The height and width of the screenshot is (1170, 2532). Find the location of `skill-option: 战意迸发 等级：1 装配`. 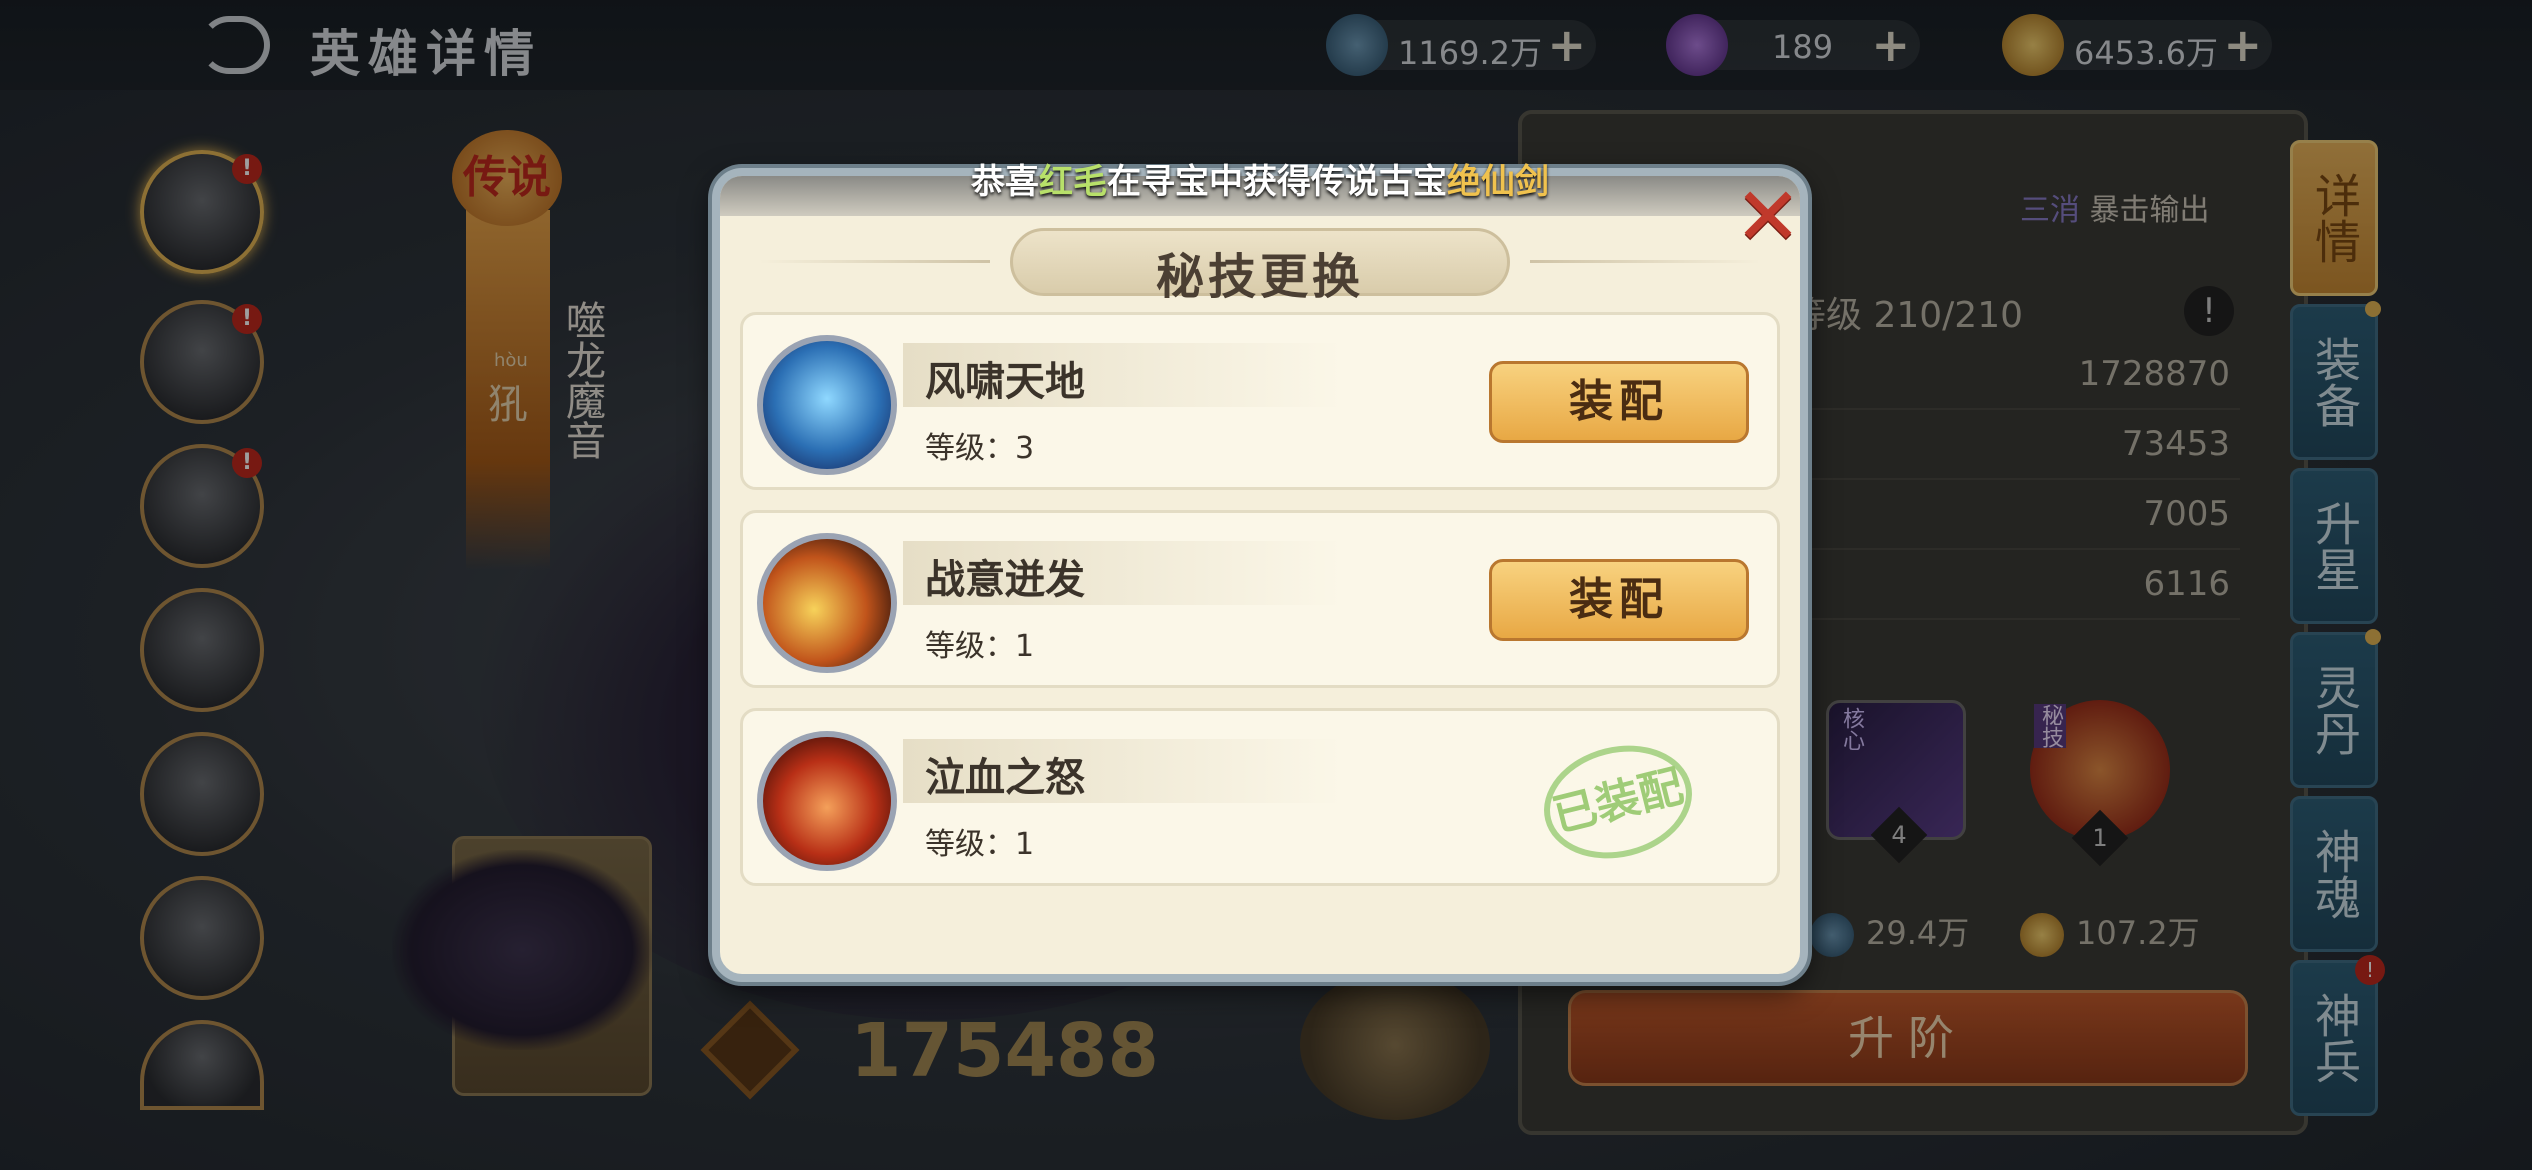

skill-option: 战意迸发 等级：1 装配 is located at coordinates (1260, 599).